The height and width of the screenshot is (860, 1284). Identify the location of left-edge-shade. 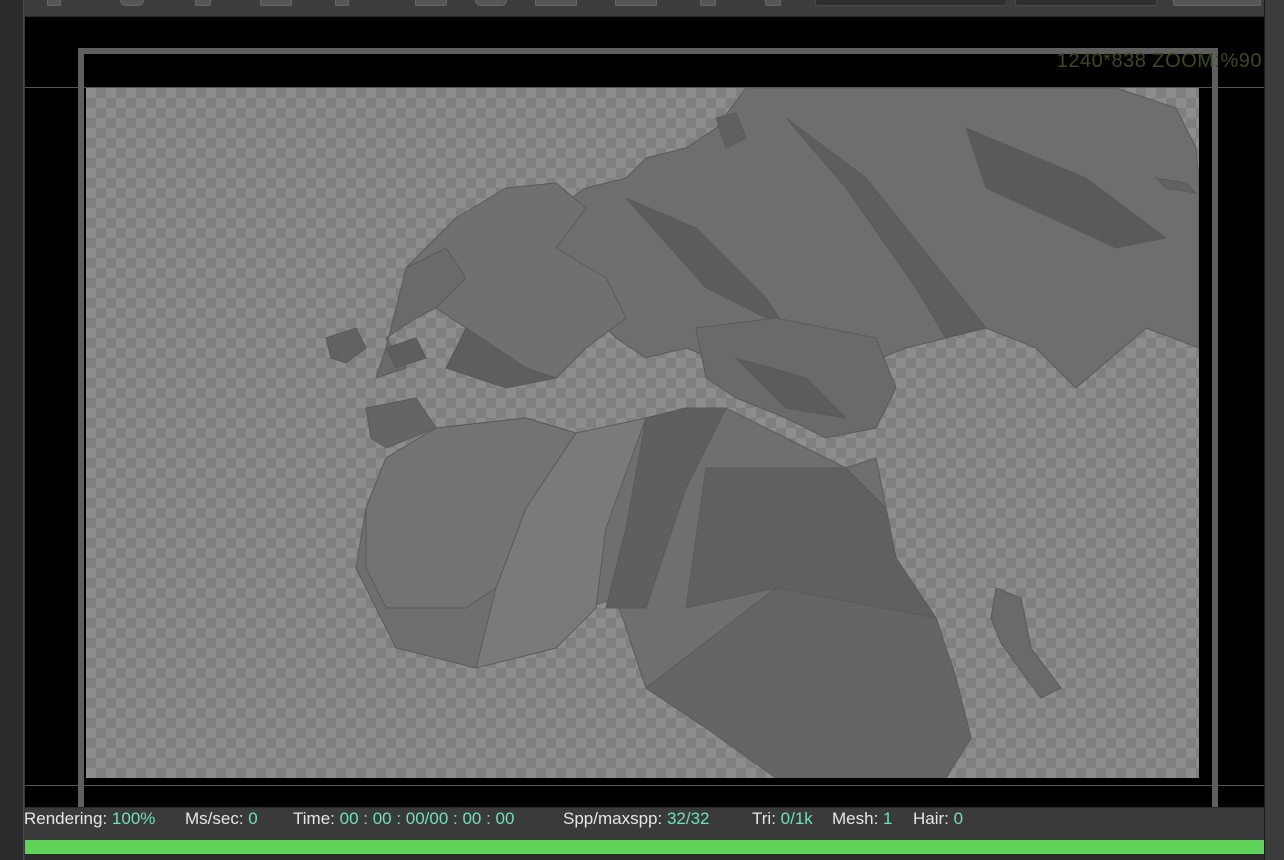
(23, 430).